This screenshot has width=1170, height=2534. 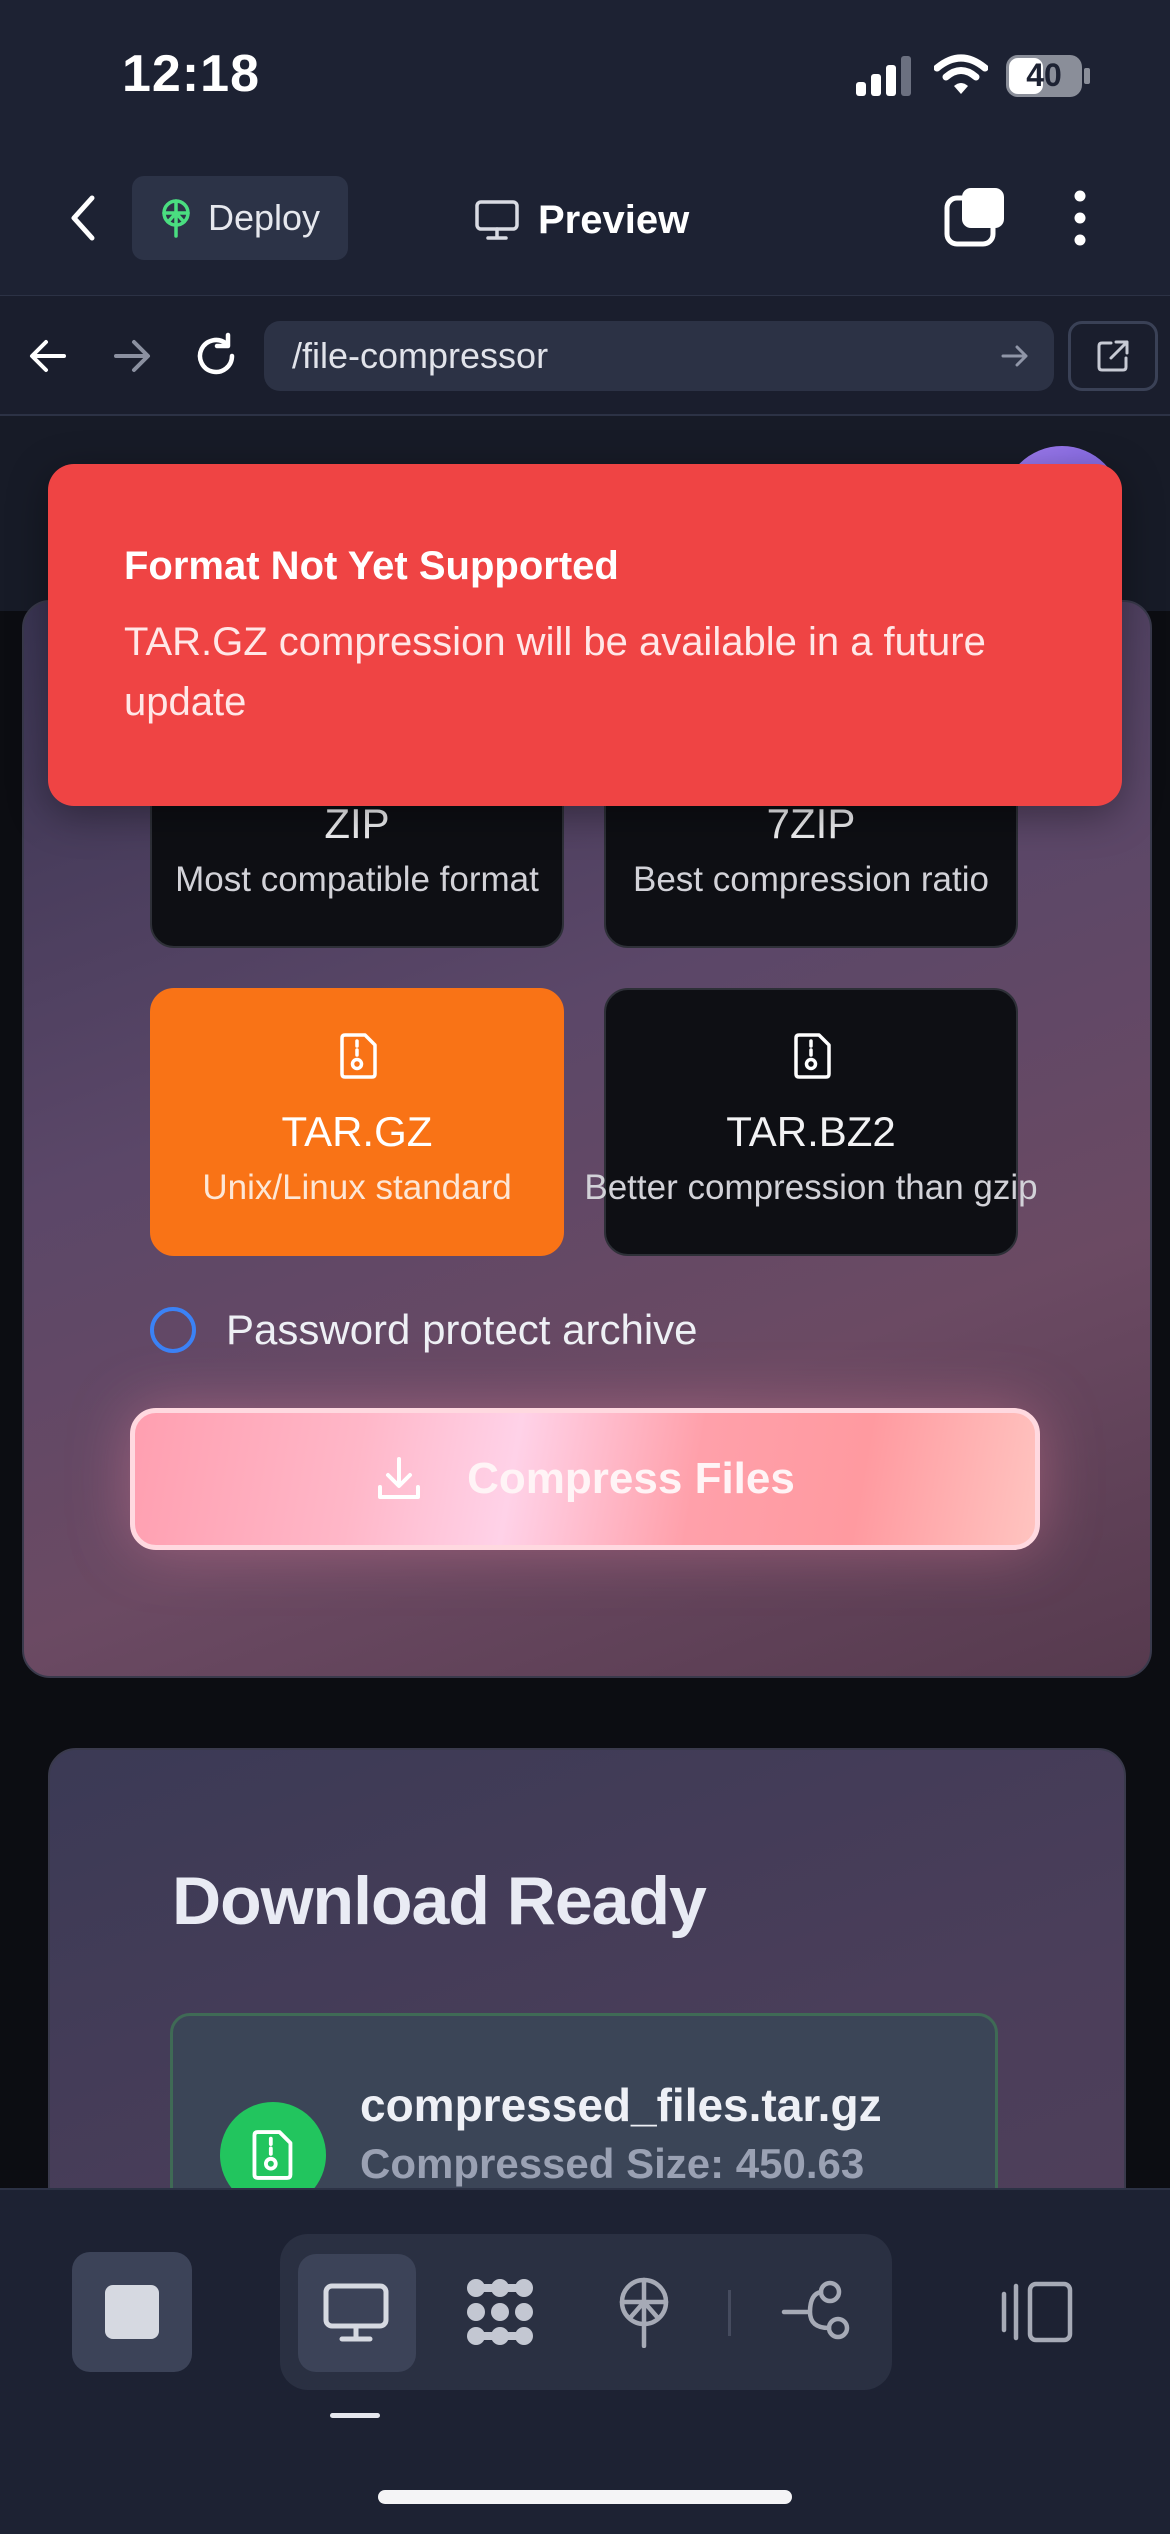 I want to click on active-tab-indicator, so click(x=355, y=2415).